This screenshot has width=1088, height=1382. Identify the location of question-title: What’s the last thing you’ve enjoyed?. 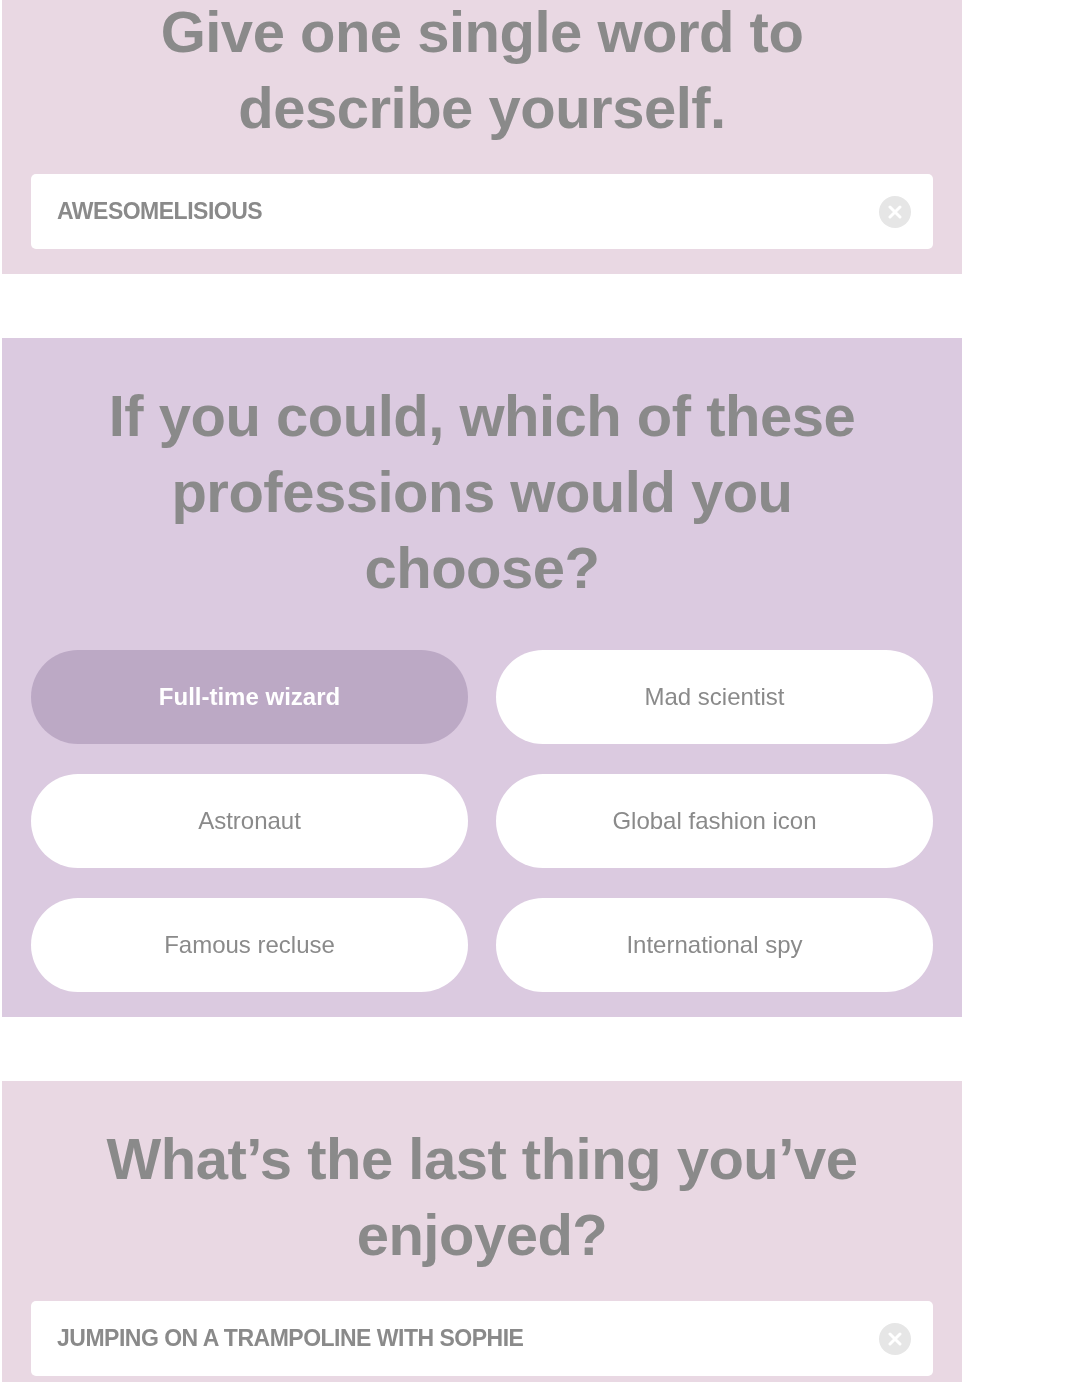
(482, 1197).